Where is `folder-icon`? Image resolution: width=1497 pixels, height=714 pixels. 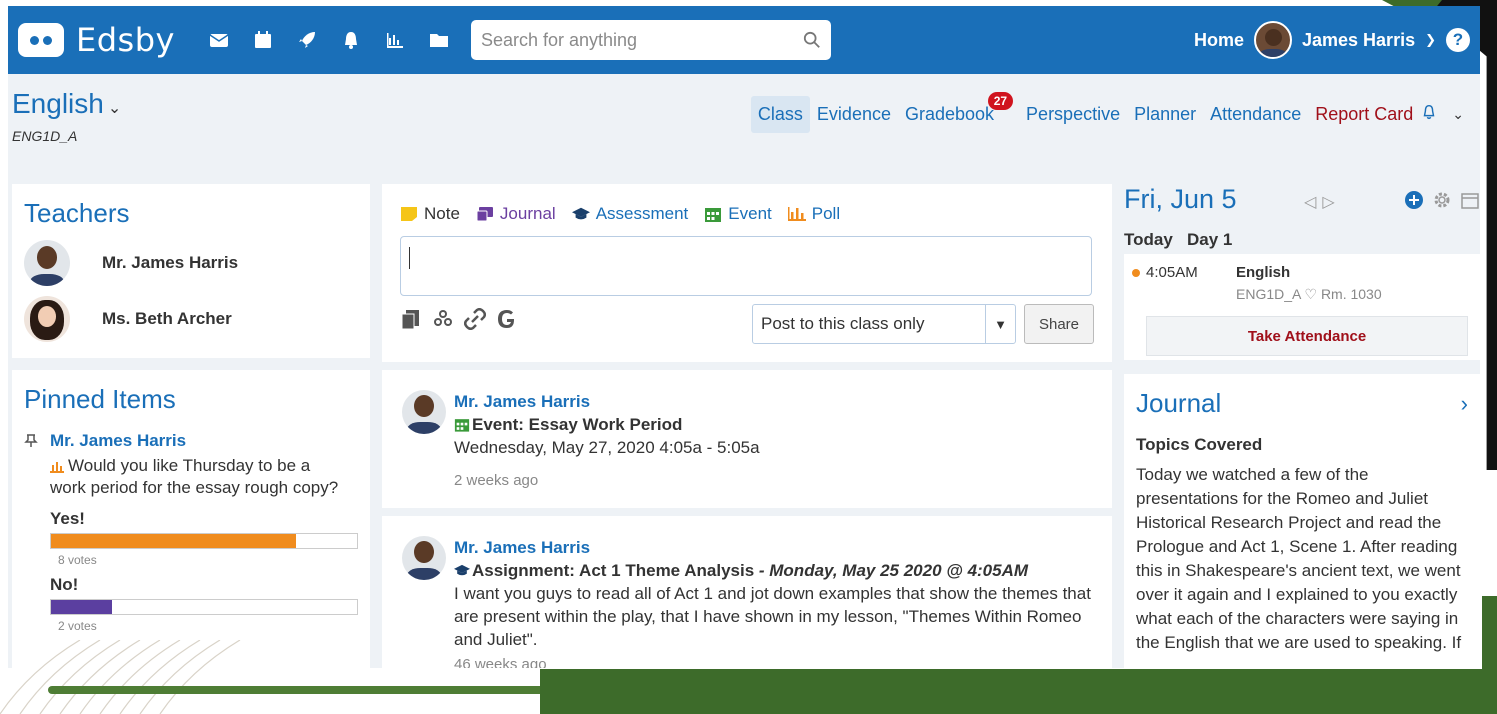
folder-icon is located at coordinates (439, 40).